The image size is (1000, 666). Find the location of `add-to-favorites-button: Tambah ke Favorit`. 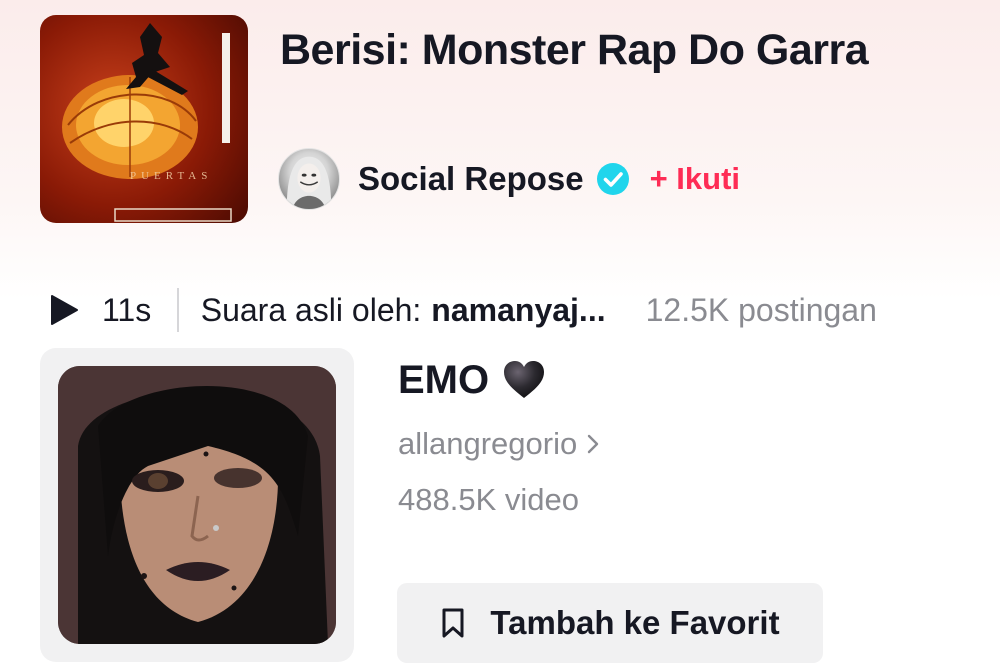

add-to-favorites-button: Tambah ke Favorit is located at coordinates (610, 623).